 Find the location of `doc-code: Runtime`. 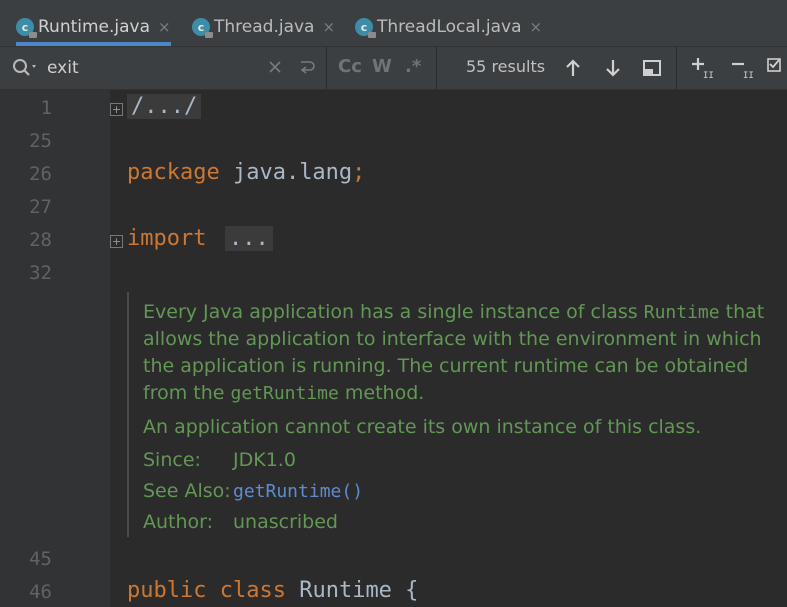

doc-code: Runtime is located at coordinates (681, 312).